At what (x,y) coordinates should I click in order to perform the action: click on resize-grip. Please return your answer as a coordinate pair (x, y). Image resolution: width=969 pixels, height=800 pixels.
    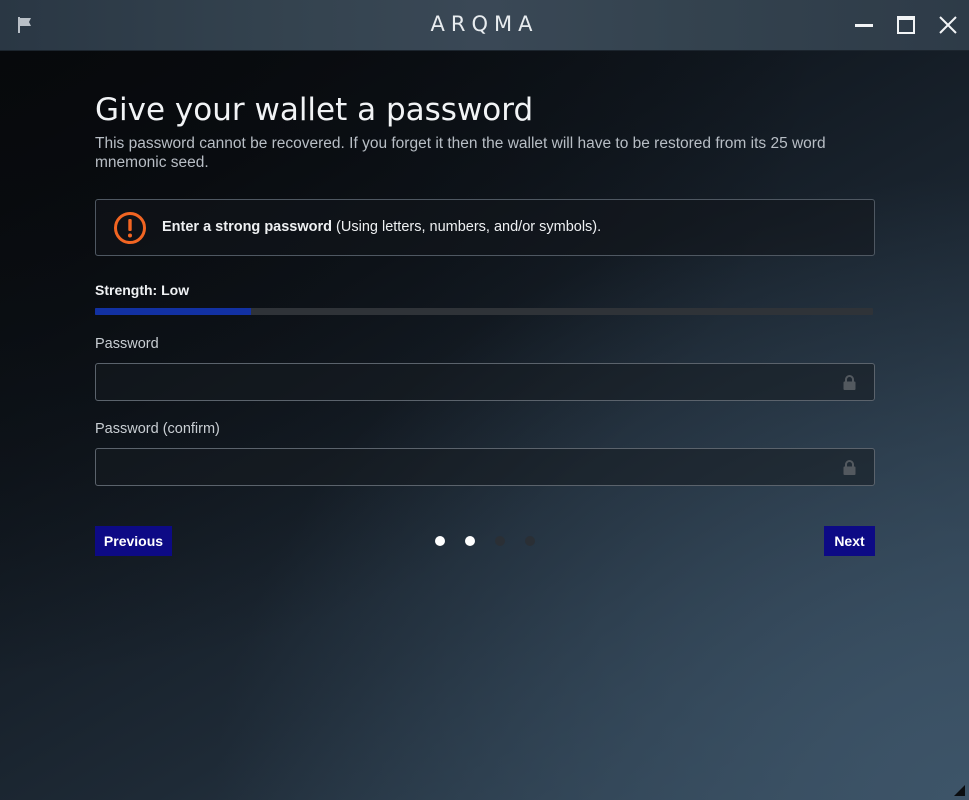
    Looking at the image, I should click on (959, 790).